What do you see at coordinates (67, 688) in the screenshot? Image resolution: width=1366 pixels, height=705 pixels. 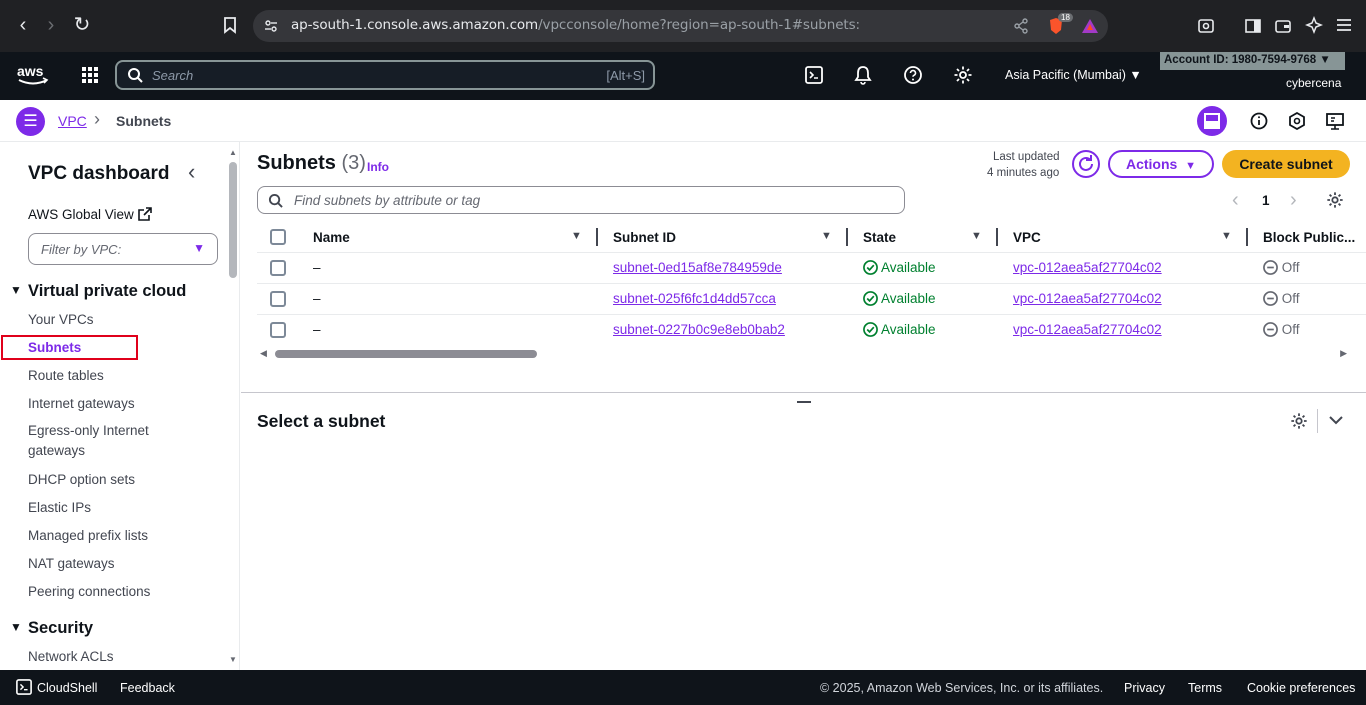 I see `cloudshell-link: CloudShell` at bounding box center [67, 688].